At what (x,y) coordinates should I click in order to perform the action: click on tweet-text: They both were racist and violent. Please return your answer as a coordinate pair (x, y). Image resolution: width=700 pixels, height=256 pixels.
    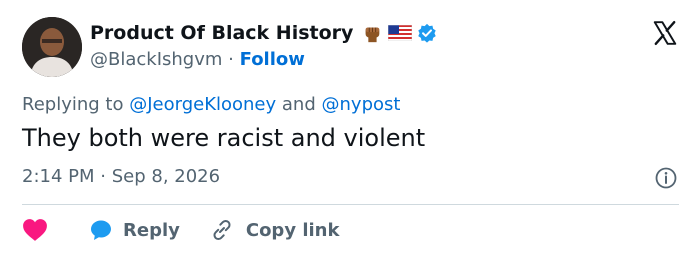
    Looking at the image, I should click on (224, 138).